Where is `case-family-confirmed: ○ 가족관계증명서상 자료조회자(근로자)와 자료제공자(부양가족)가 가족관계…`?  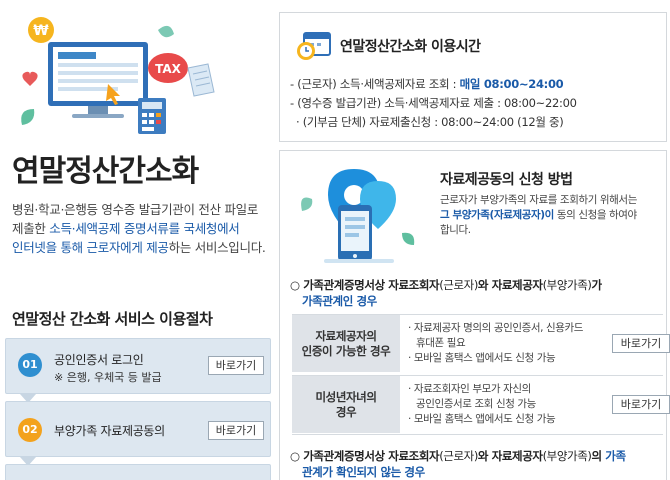
case-family-confirmed: ○ 가족관계증명서상 자료조회자(근로자)와 자료제공자(부양가족)가 가족관계… is located at coordinates (476, 293).